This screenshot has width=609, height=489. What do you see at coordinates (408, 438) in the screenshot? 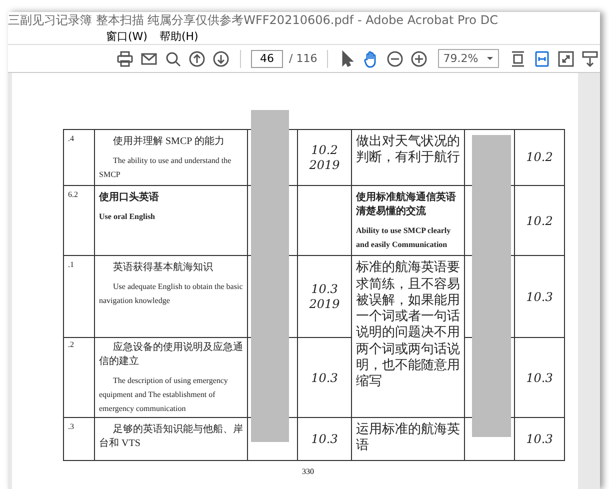
I see `handwritten-note: 运用标准的航海英语` at bounding box center [408, 438].